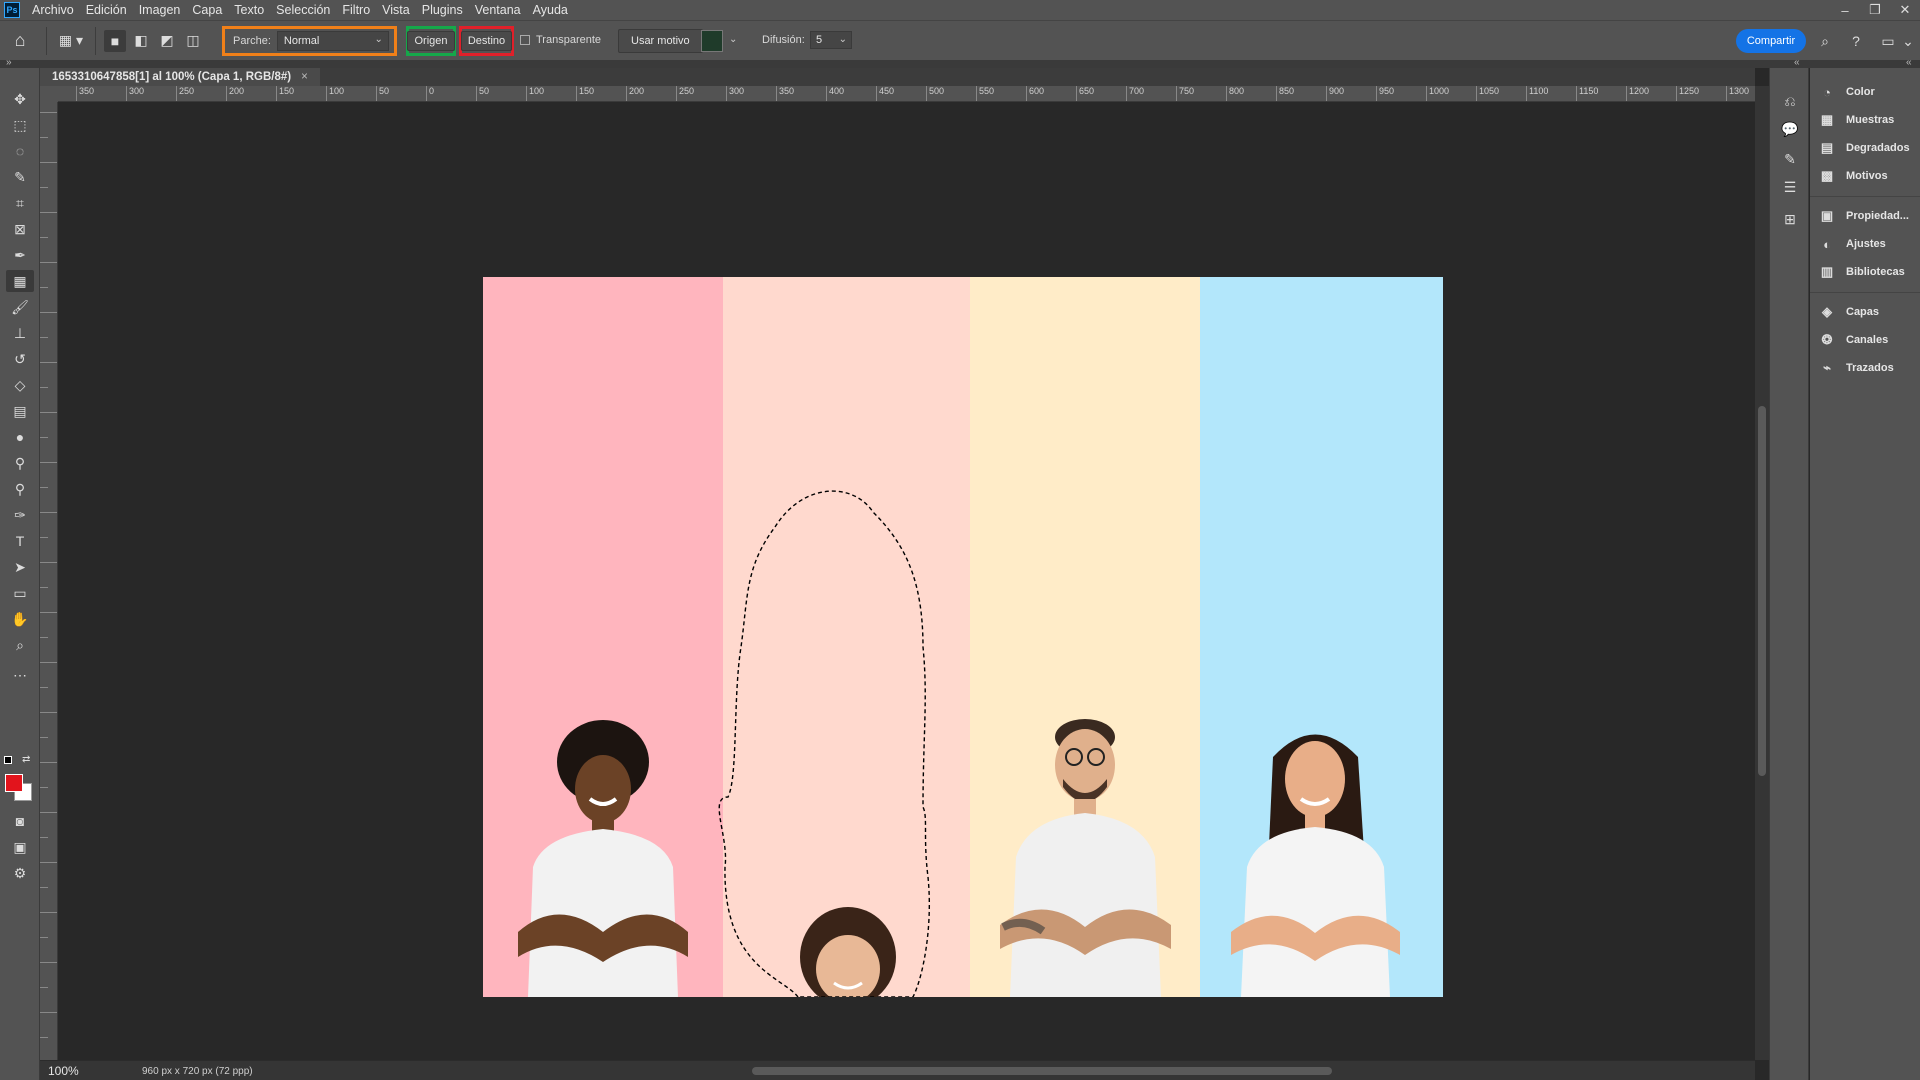  Describe the element at coordinates (1867, 176) in the screenshot. I see `panel-label: Motivos` at that location.